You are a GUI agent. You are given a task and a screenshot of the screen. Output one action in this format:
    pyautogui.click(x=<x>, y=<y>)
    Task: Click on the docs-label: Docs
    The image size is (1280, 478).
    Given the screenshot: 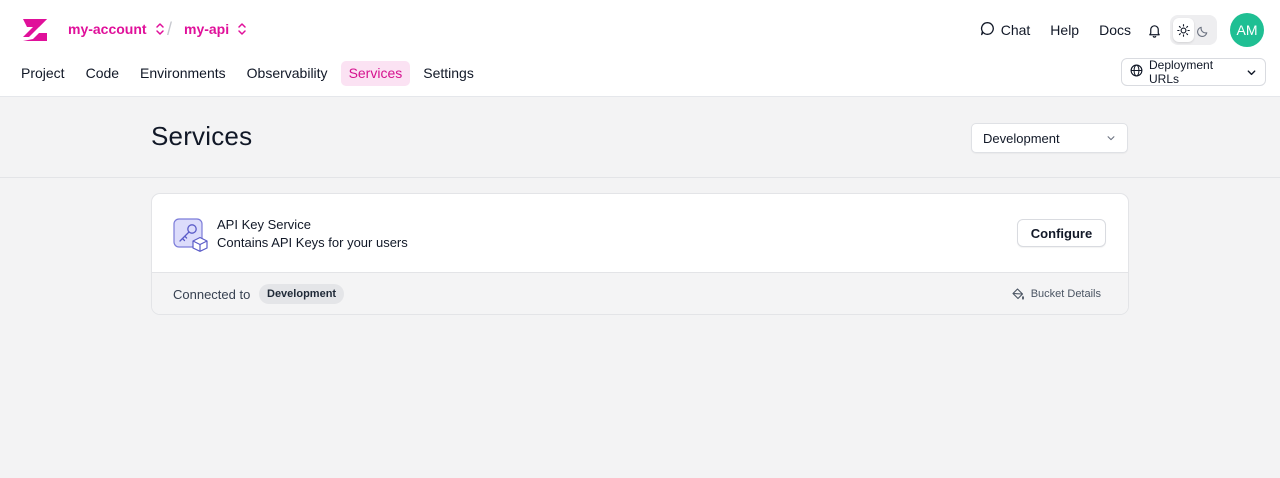 What is the action you would take?
    pyautogui.click(x=1115, y=30)
    